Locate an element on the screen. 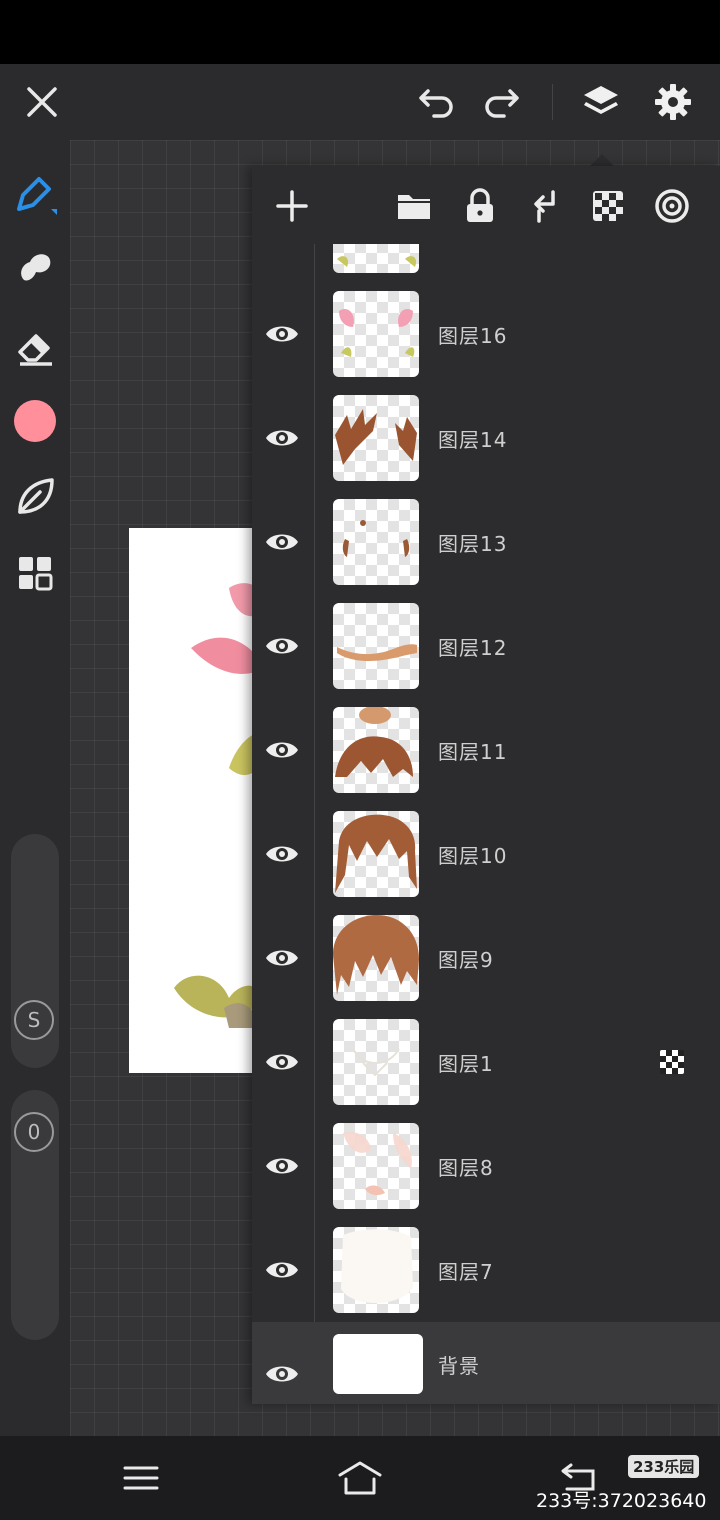 Image resolution: width=720 pixels, height=1520 pixels. close-icon is located at coordinates (42, 102).